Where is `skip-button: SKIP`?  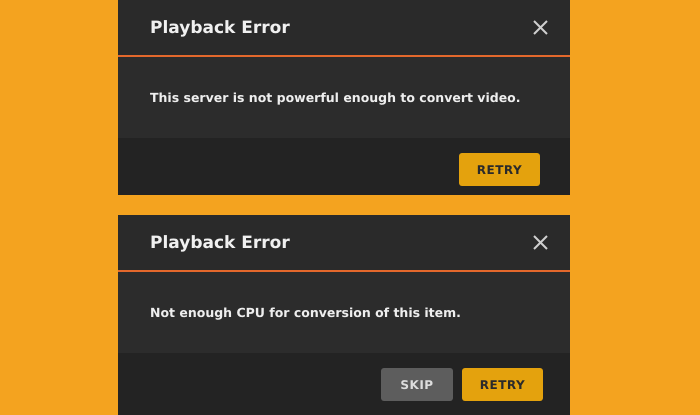 skip-button: SKIP is located at coordinates (417, 384).